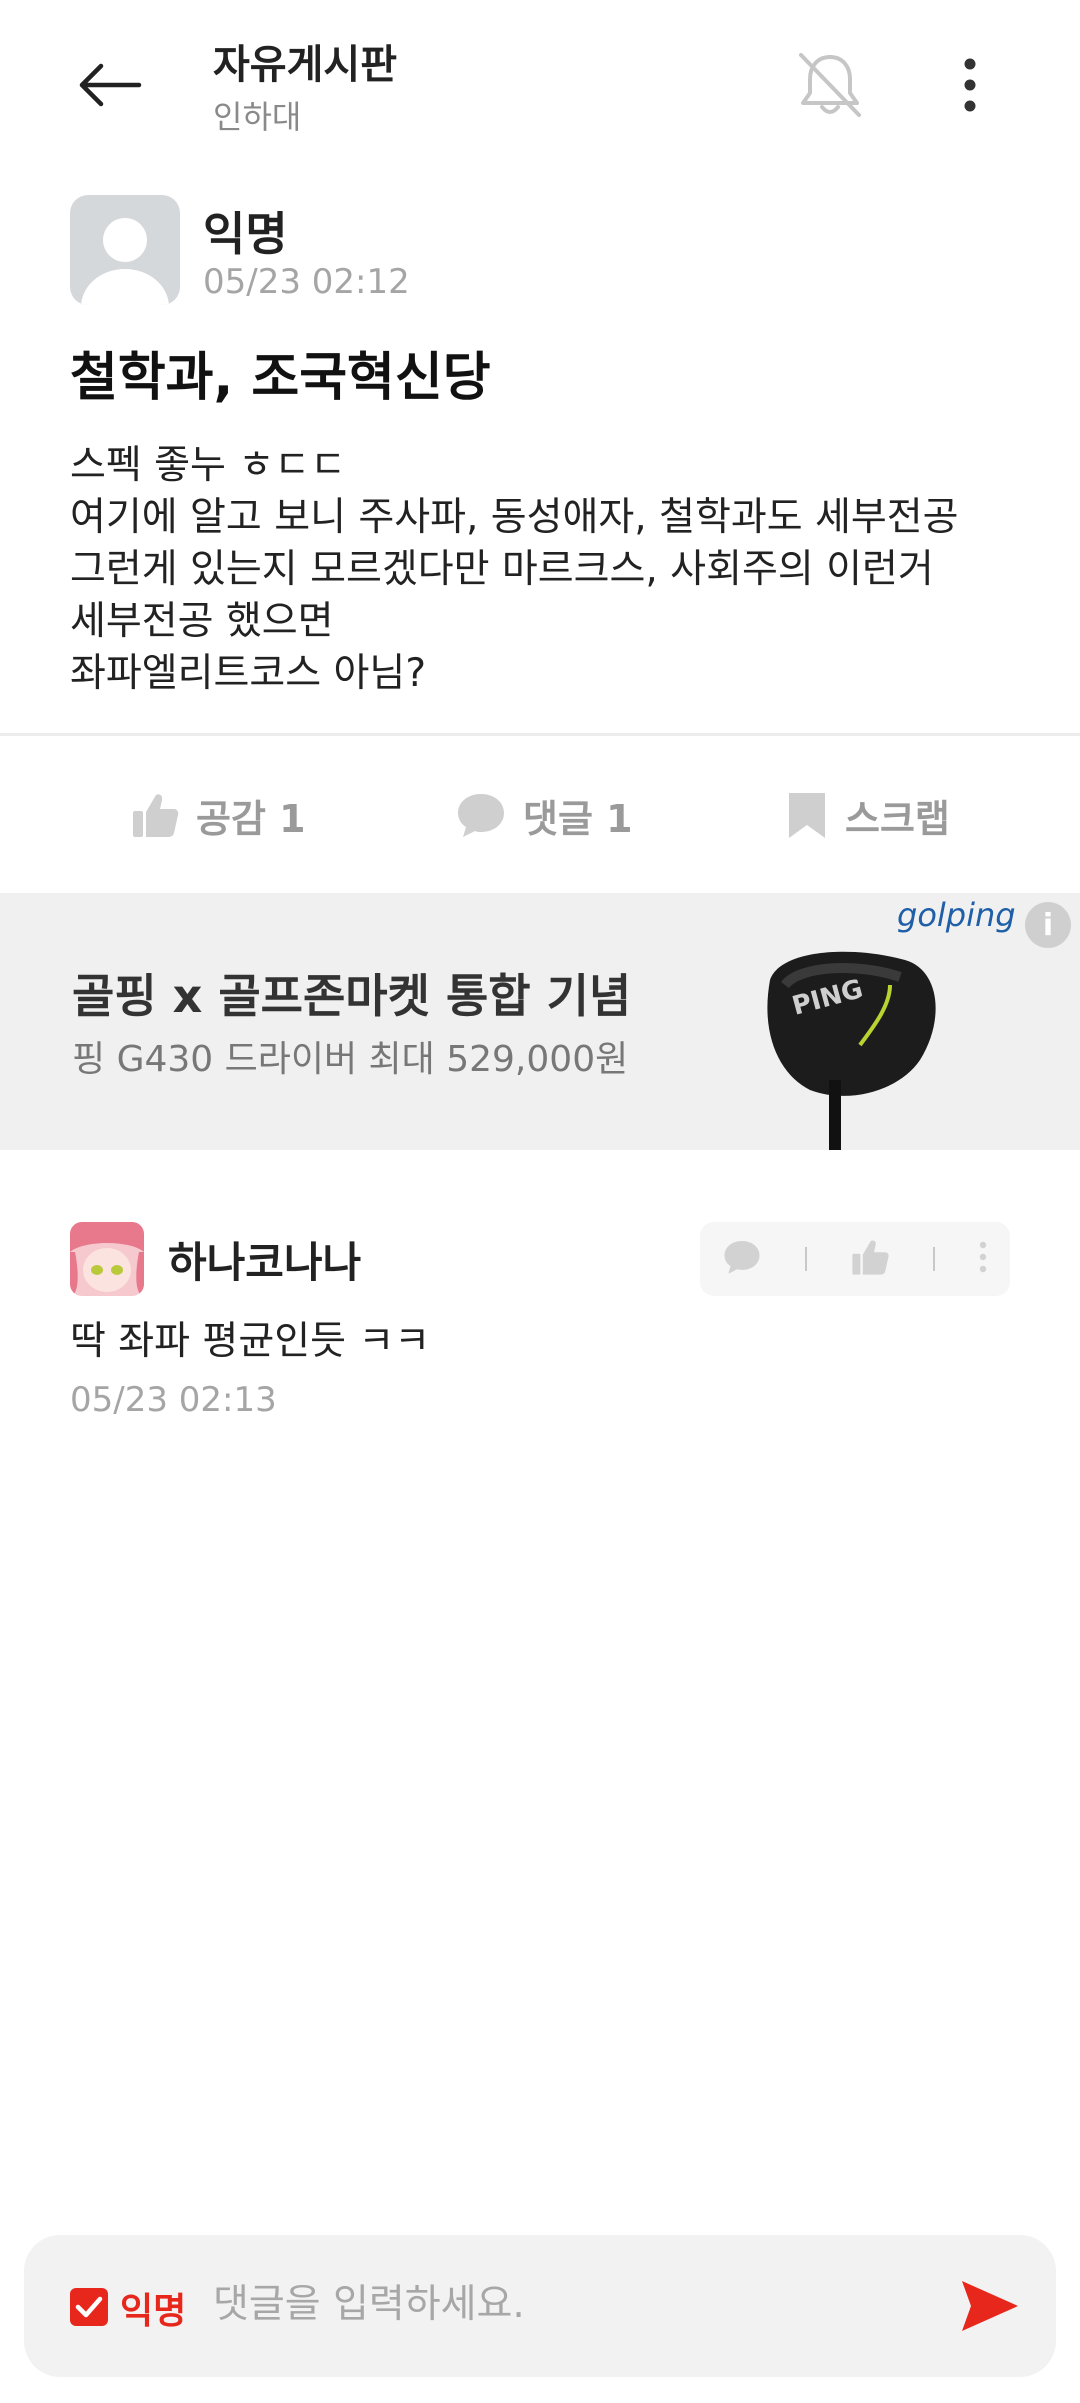 This screenshot has height=2403, width=1080. I want to click on comment-button: 댓글 1, so click(544, 815).